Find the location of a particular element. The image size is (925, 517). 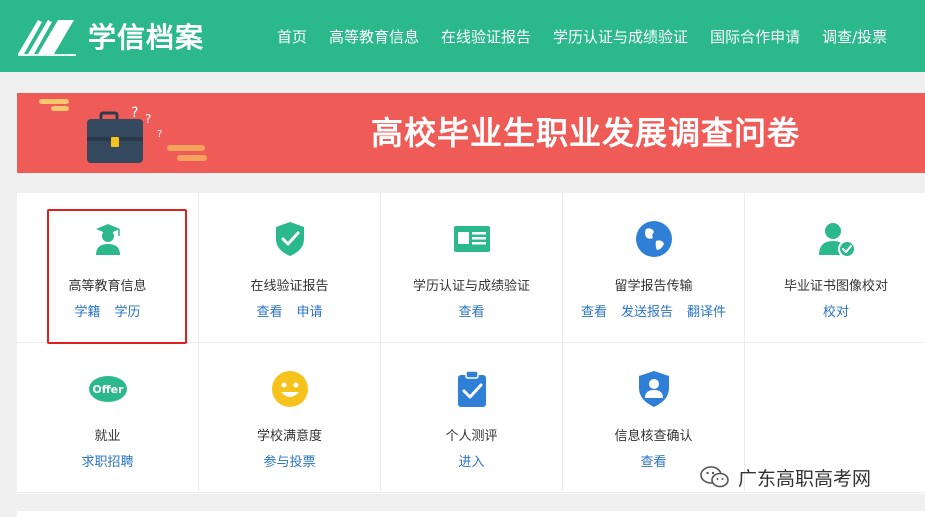

offer-badge-text: Offer is located at coordinates (108, 389).